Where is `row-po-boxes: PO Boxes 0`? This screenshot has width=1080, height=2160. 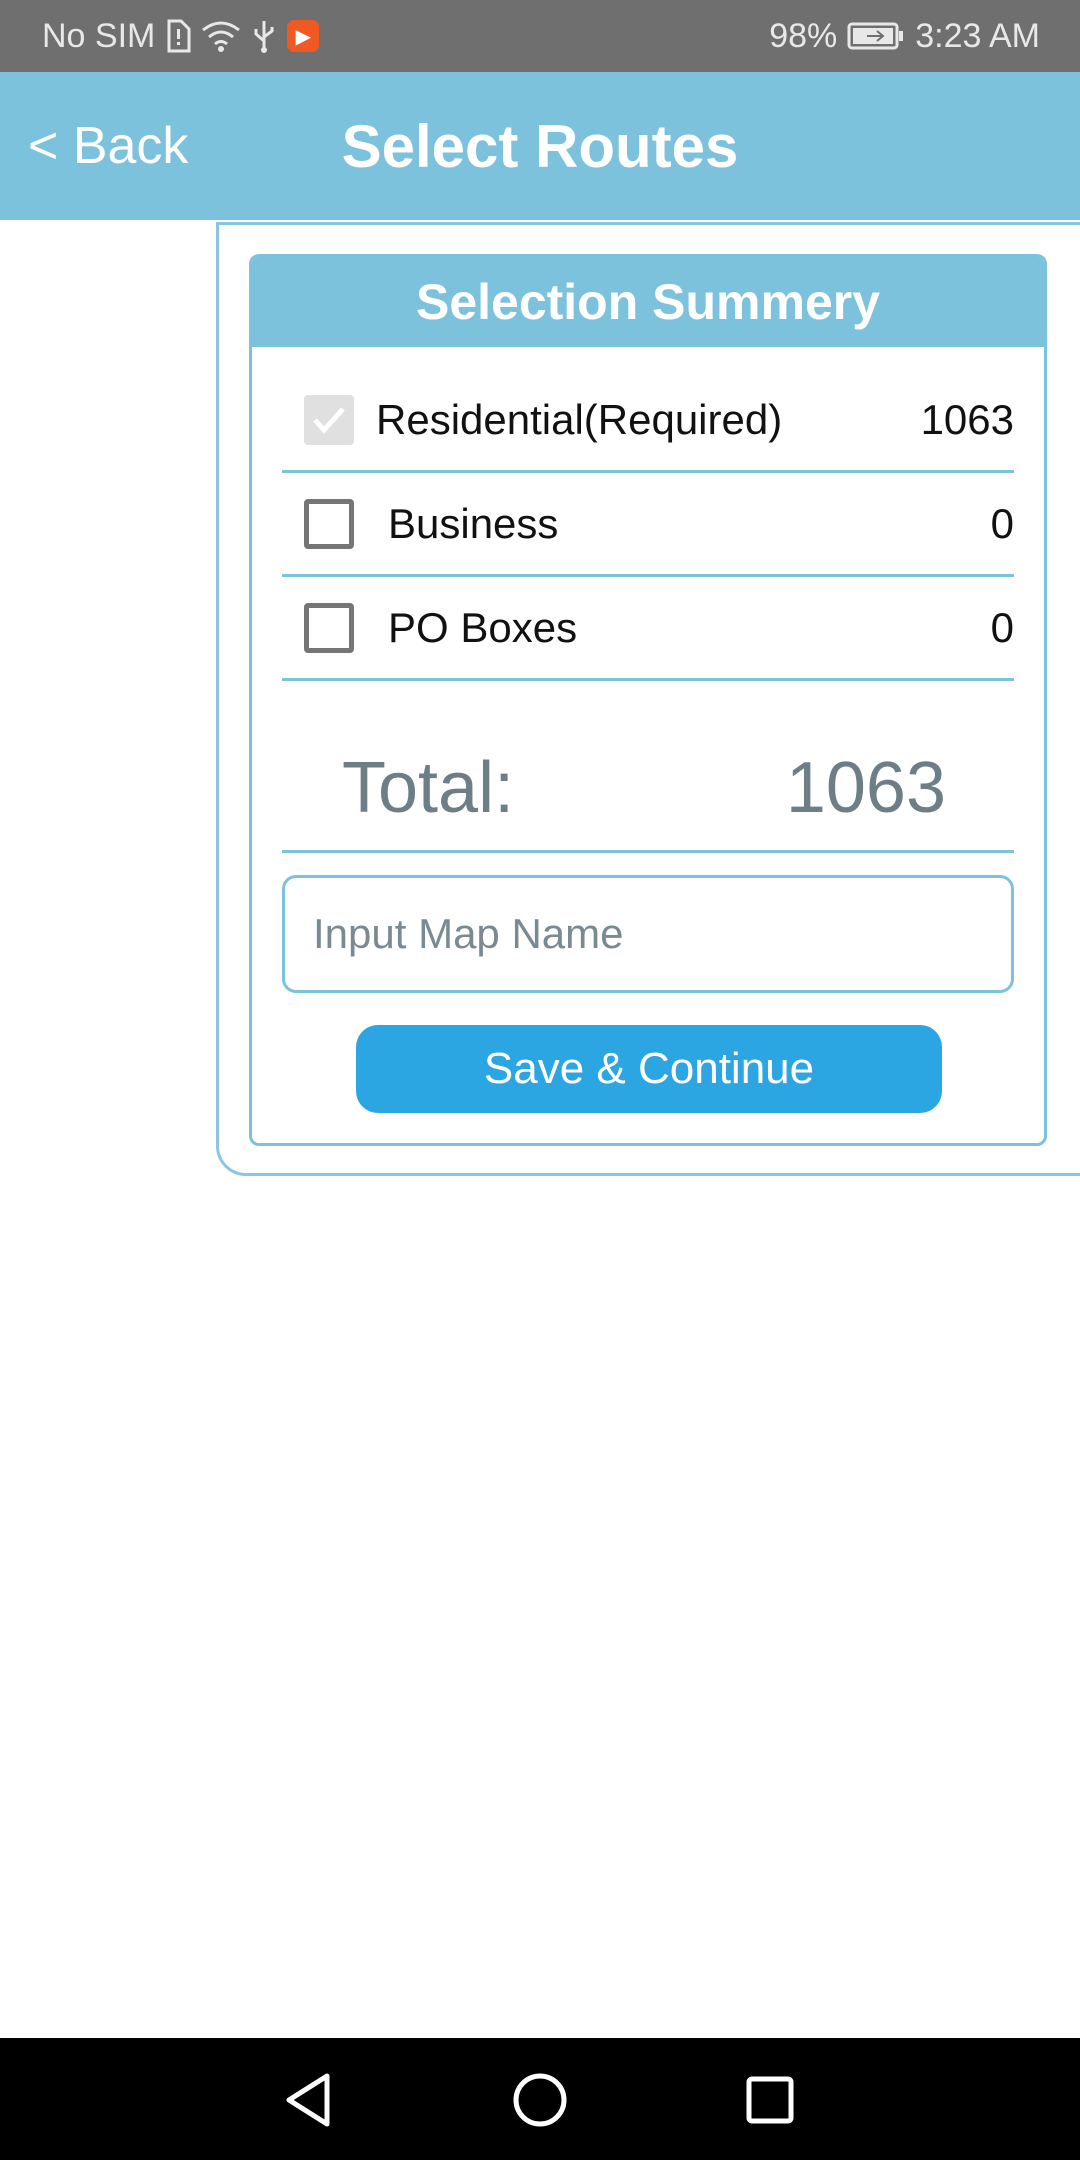 row-po-boxes: PO Boxes 0 is located at coordinates (648, 629).